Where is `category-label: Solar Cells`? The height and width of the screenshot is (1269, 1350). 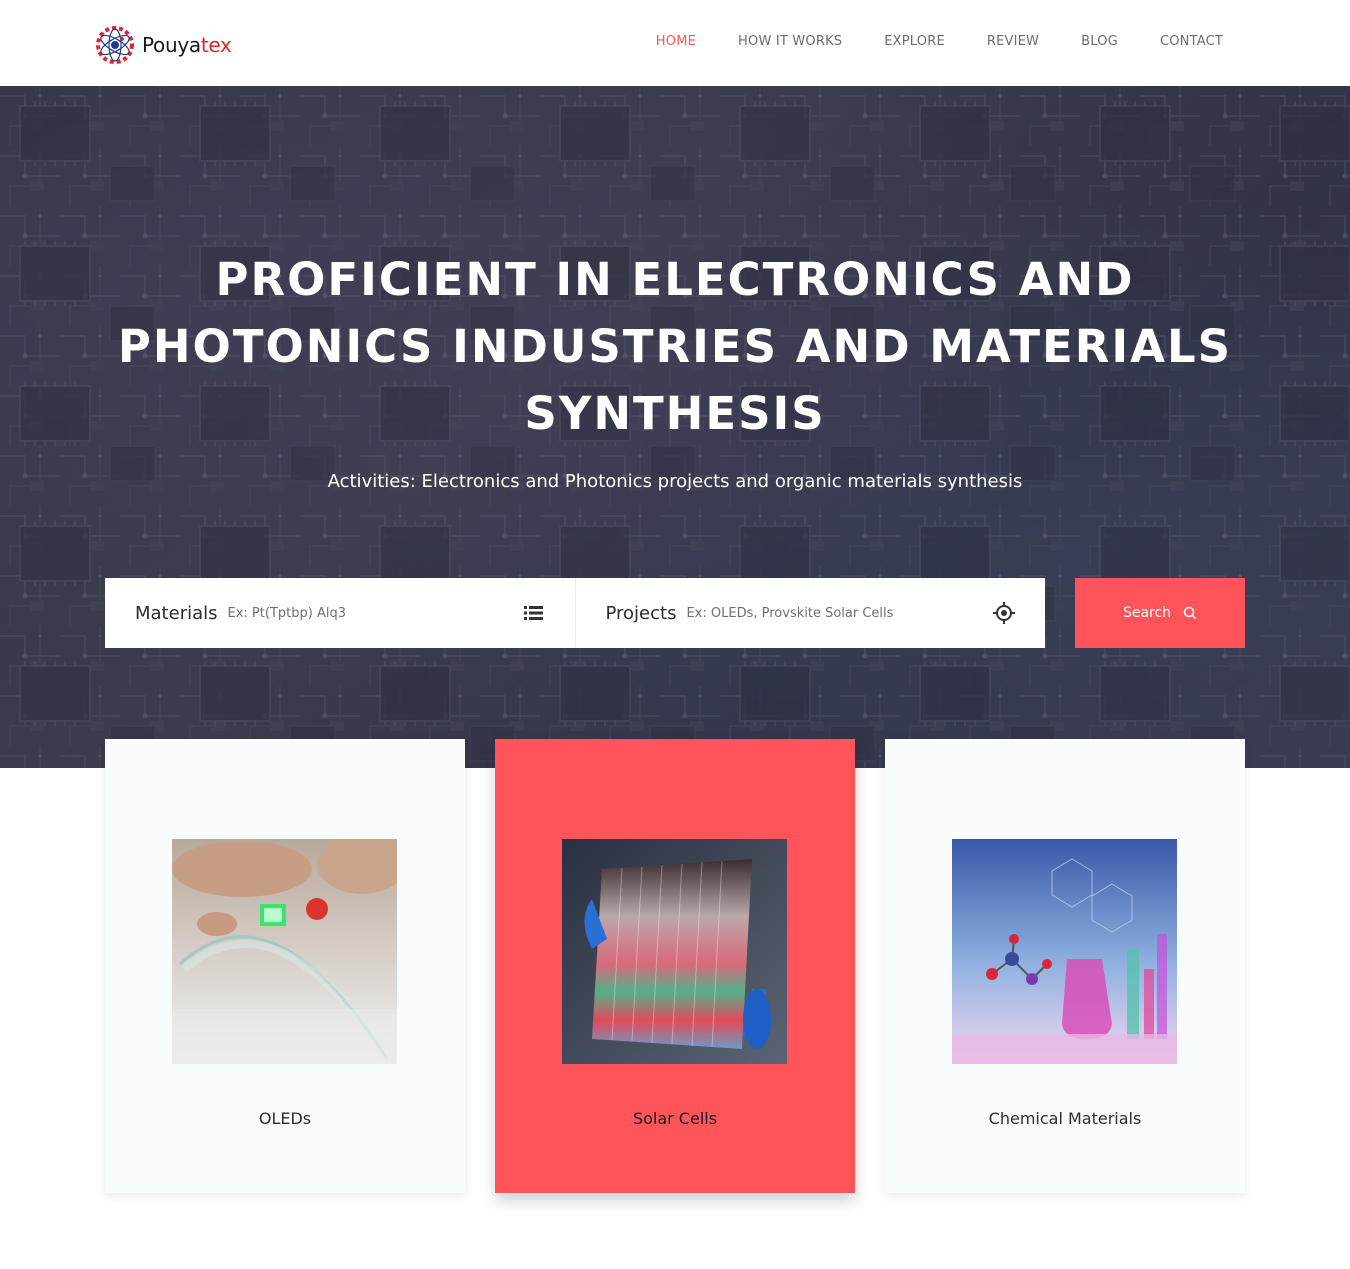 category-label: Solar Cells is located at coordinates (675, 1118).